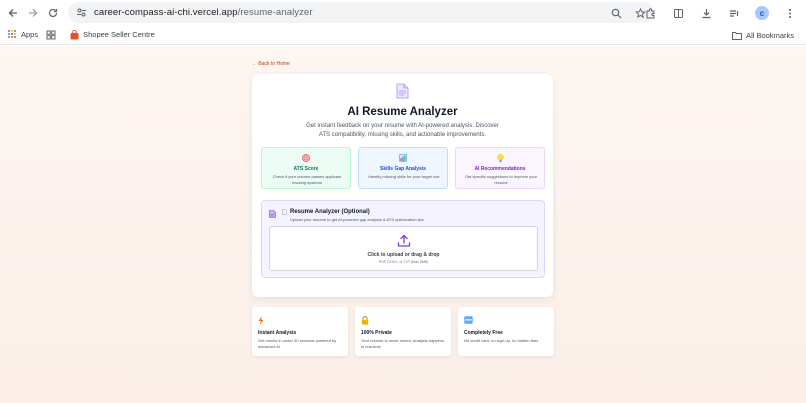 The height and width of the screenshot is (403, 806). I want to click on apps-grid-icon, so click(12, 34).